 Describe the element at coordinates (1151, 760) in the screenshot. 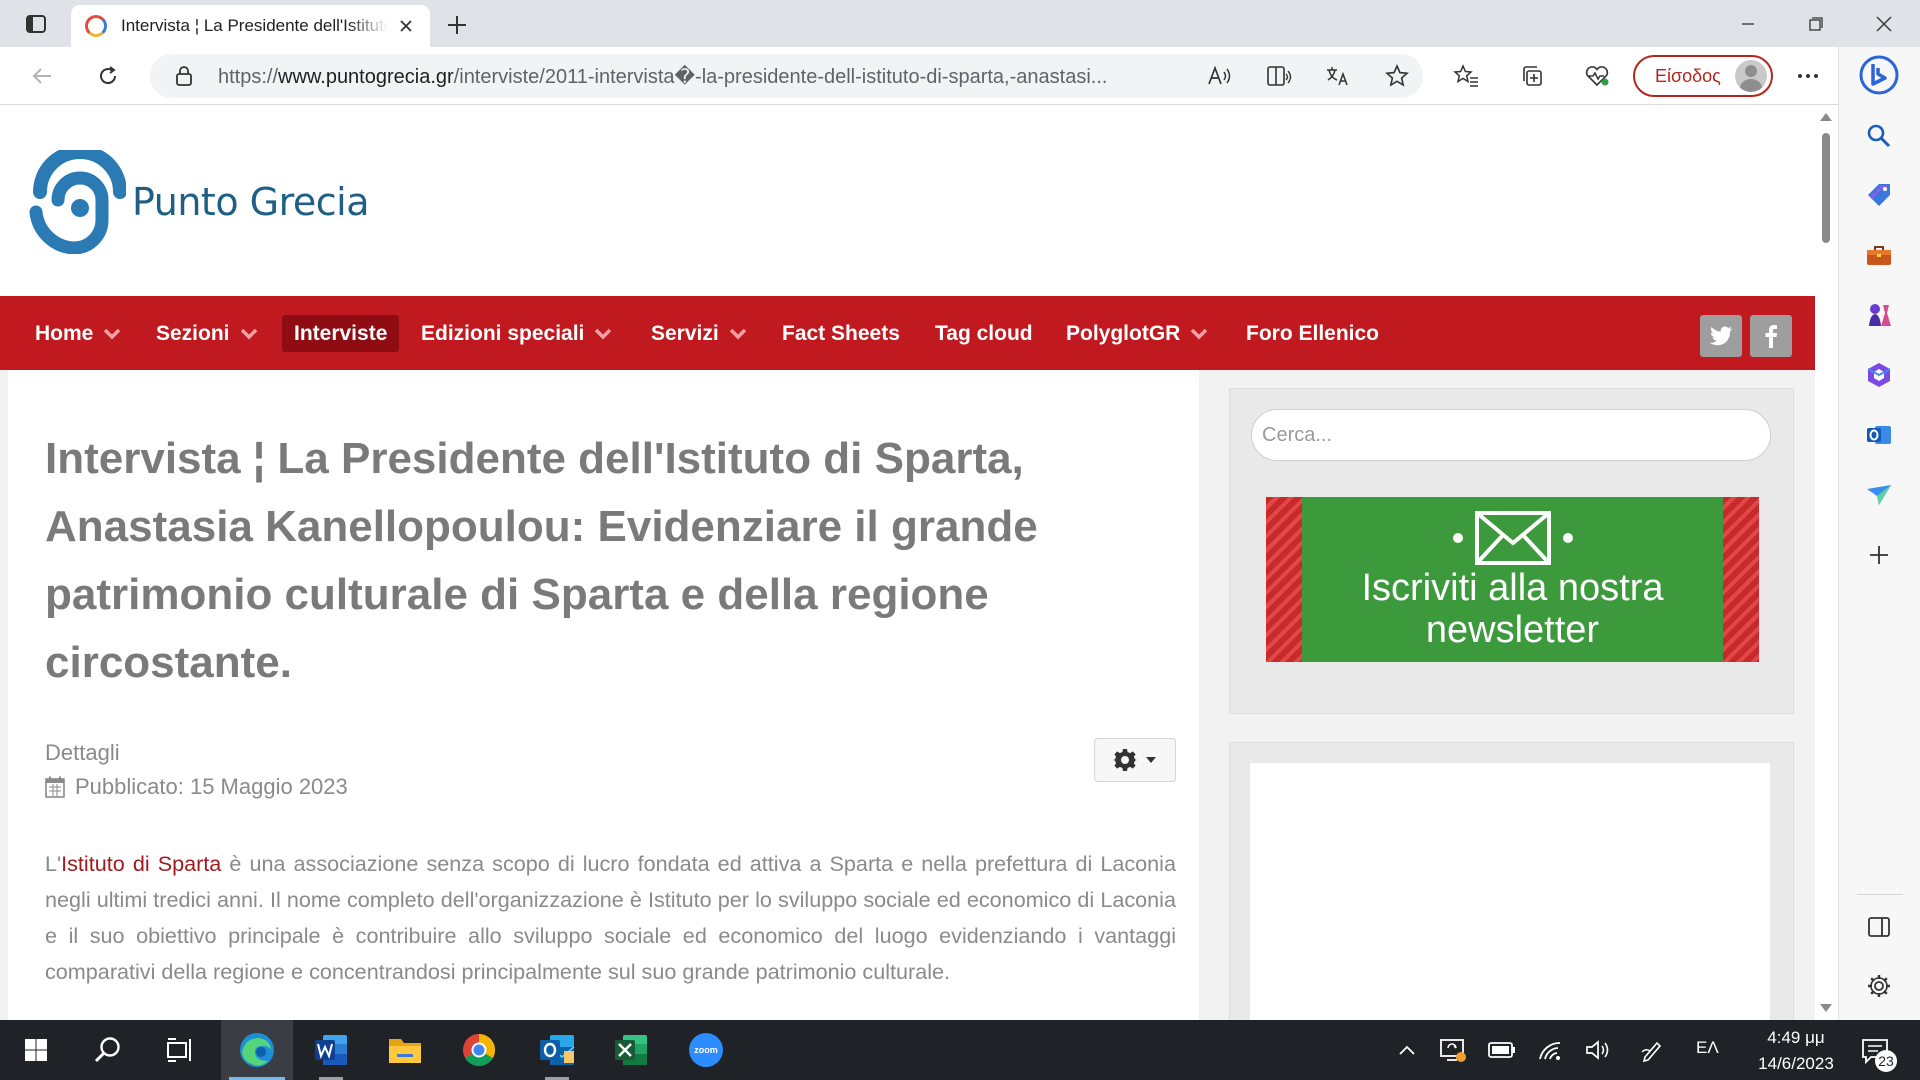

I see `caret-down-icon` at that location.